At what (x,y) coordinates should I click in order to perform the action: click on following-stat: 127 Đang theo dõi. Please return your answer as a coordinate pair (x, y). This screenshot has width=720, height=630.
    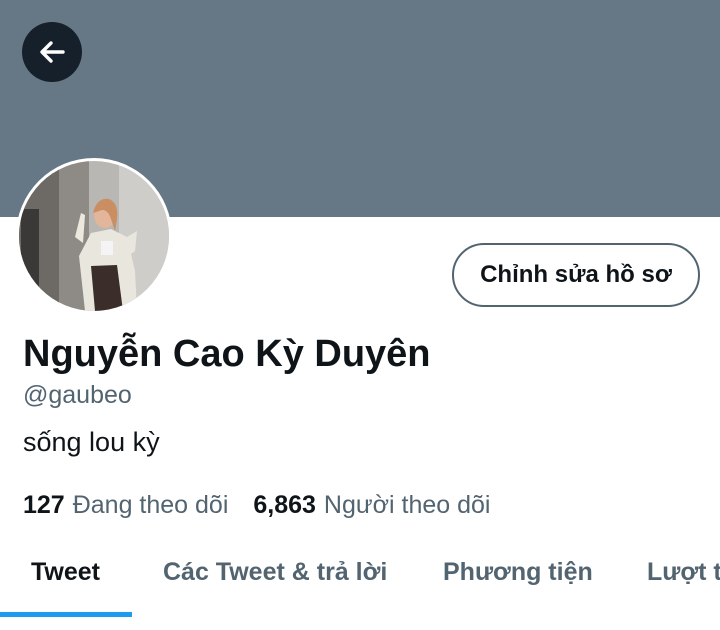
    Looking at the image, I should click on (125, 505).